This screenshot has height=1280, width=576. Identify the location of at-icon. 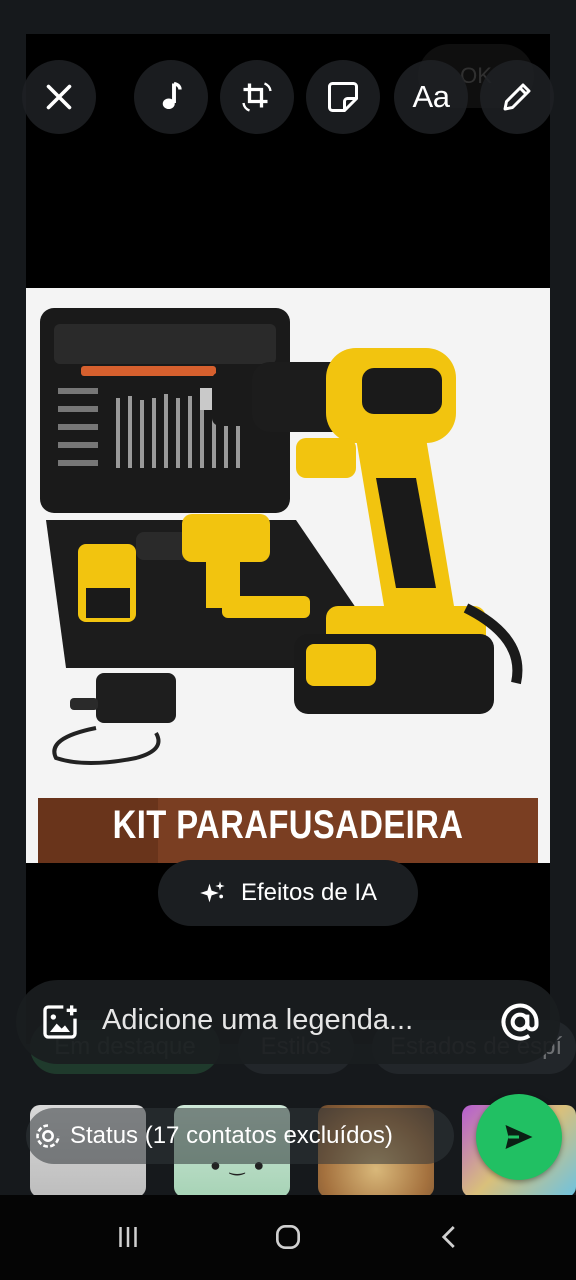
(520, 1022).